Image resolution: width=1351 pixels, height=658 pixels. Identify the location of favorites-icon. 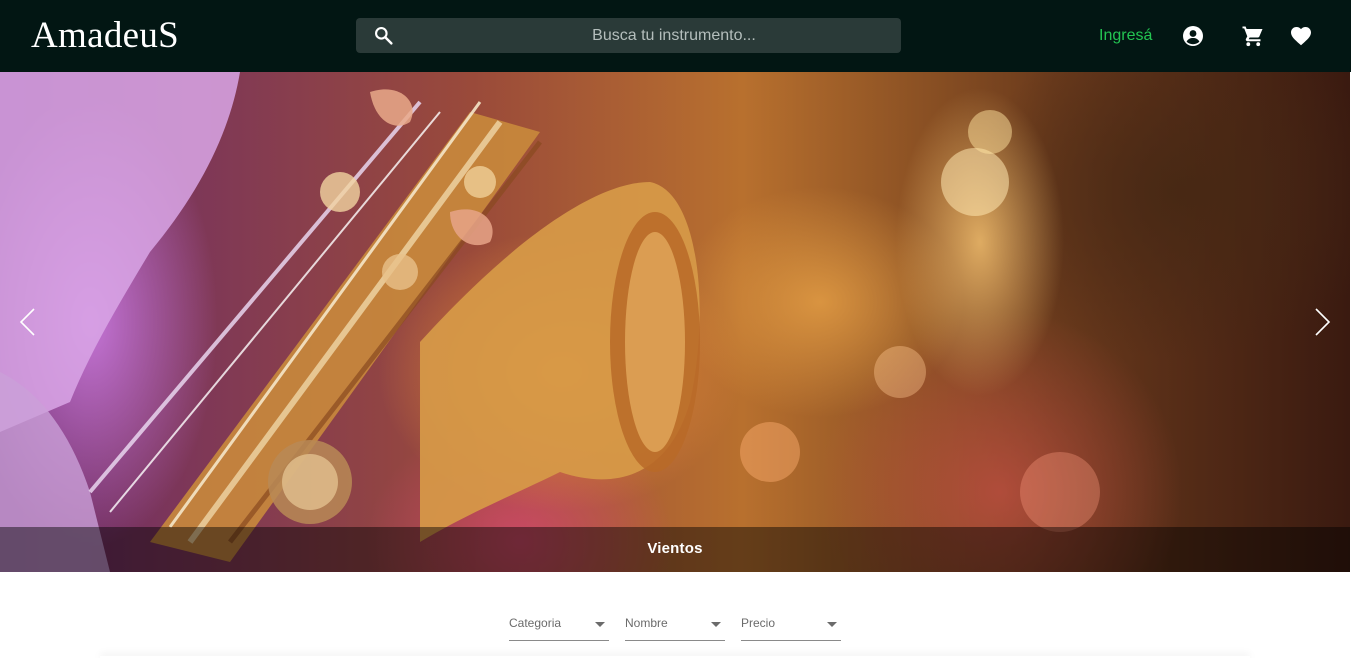
(1301, 36).